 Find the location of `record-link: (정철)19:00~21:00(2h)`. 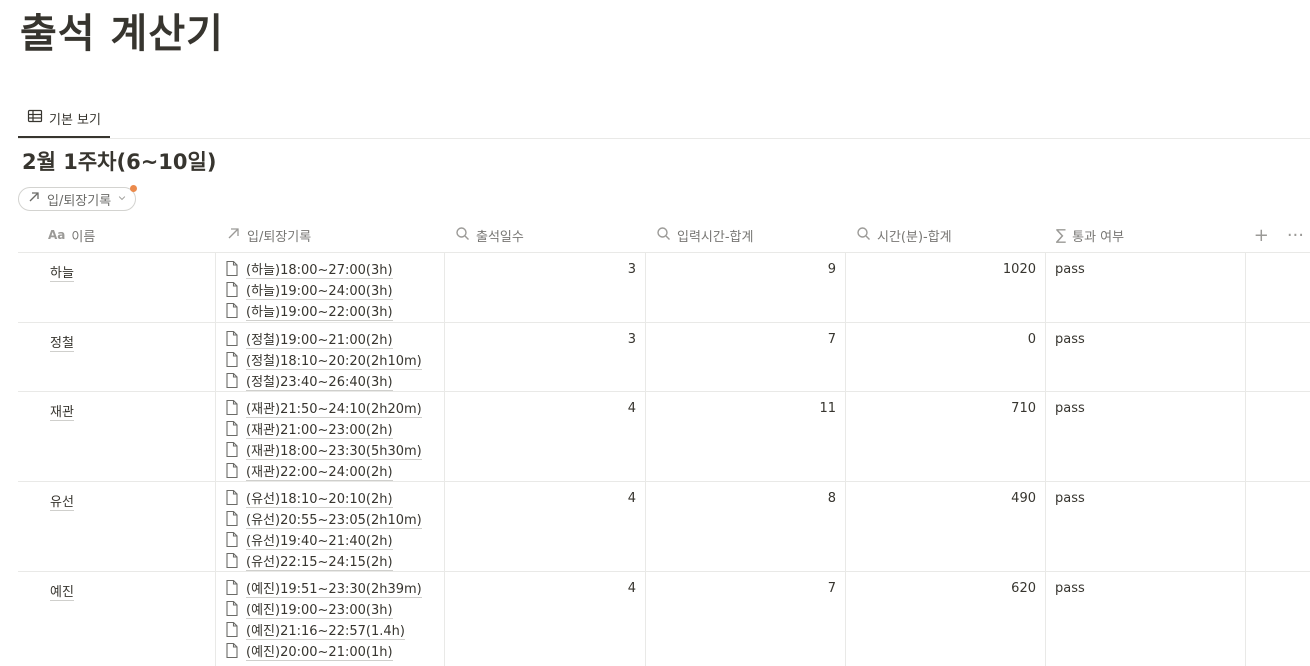

record-link: (정철)19:00~21:00(2h) is located at coordinates (334, 340).